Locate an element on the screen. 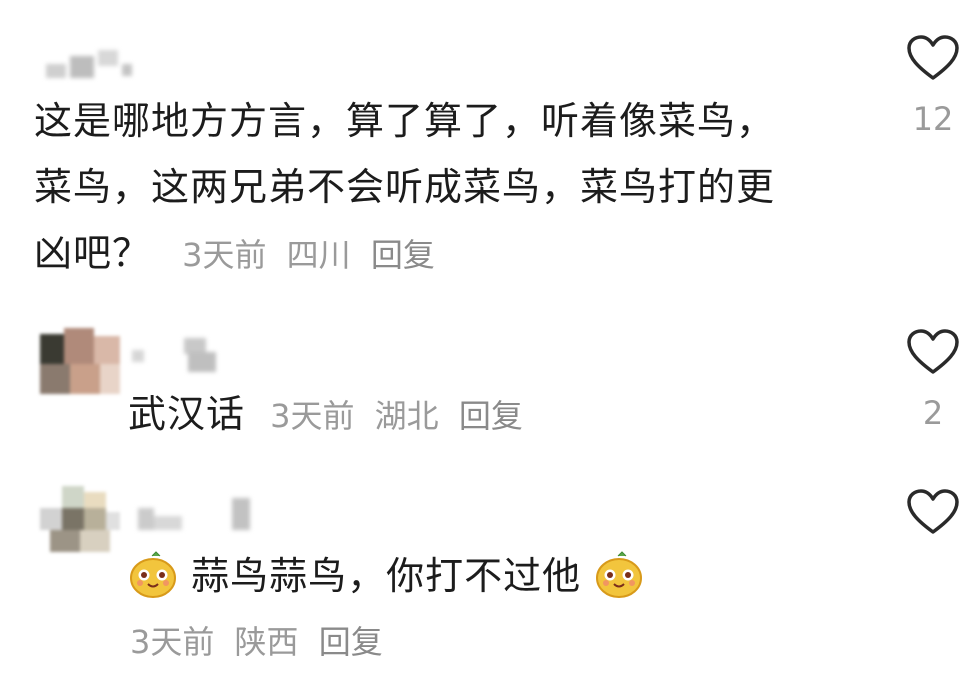  comment-meta: 3天前 湖北 回复 is located at coordinates (396, 416).